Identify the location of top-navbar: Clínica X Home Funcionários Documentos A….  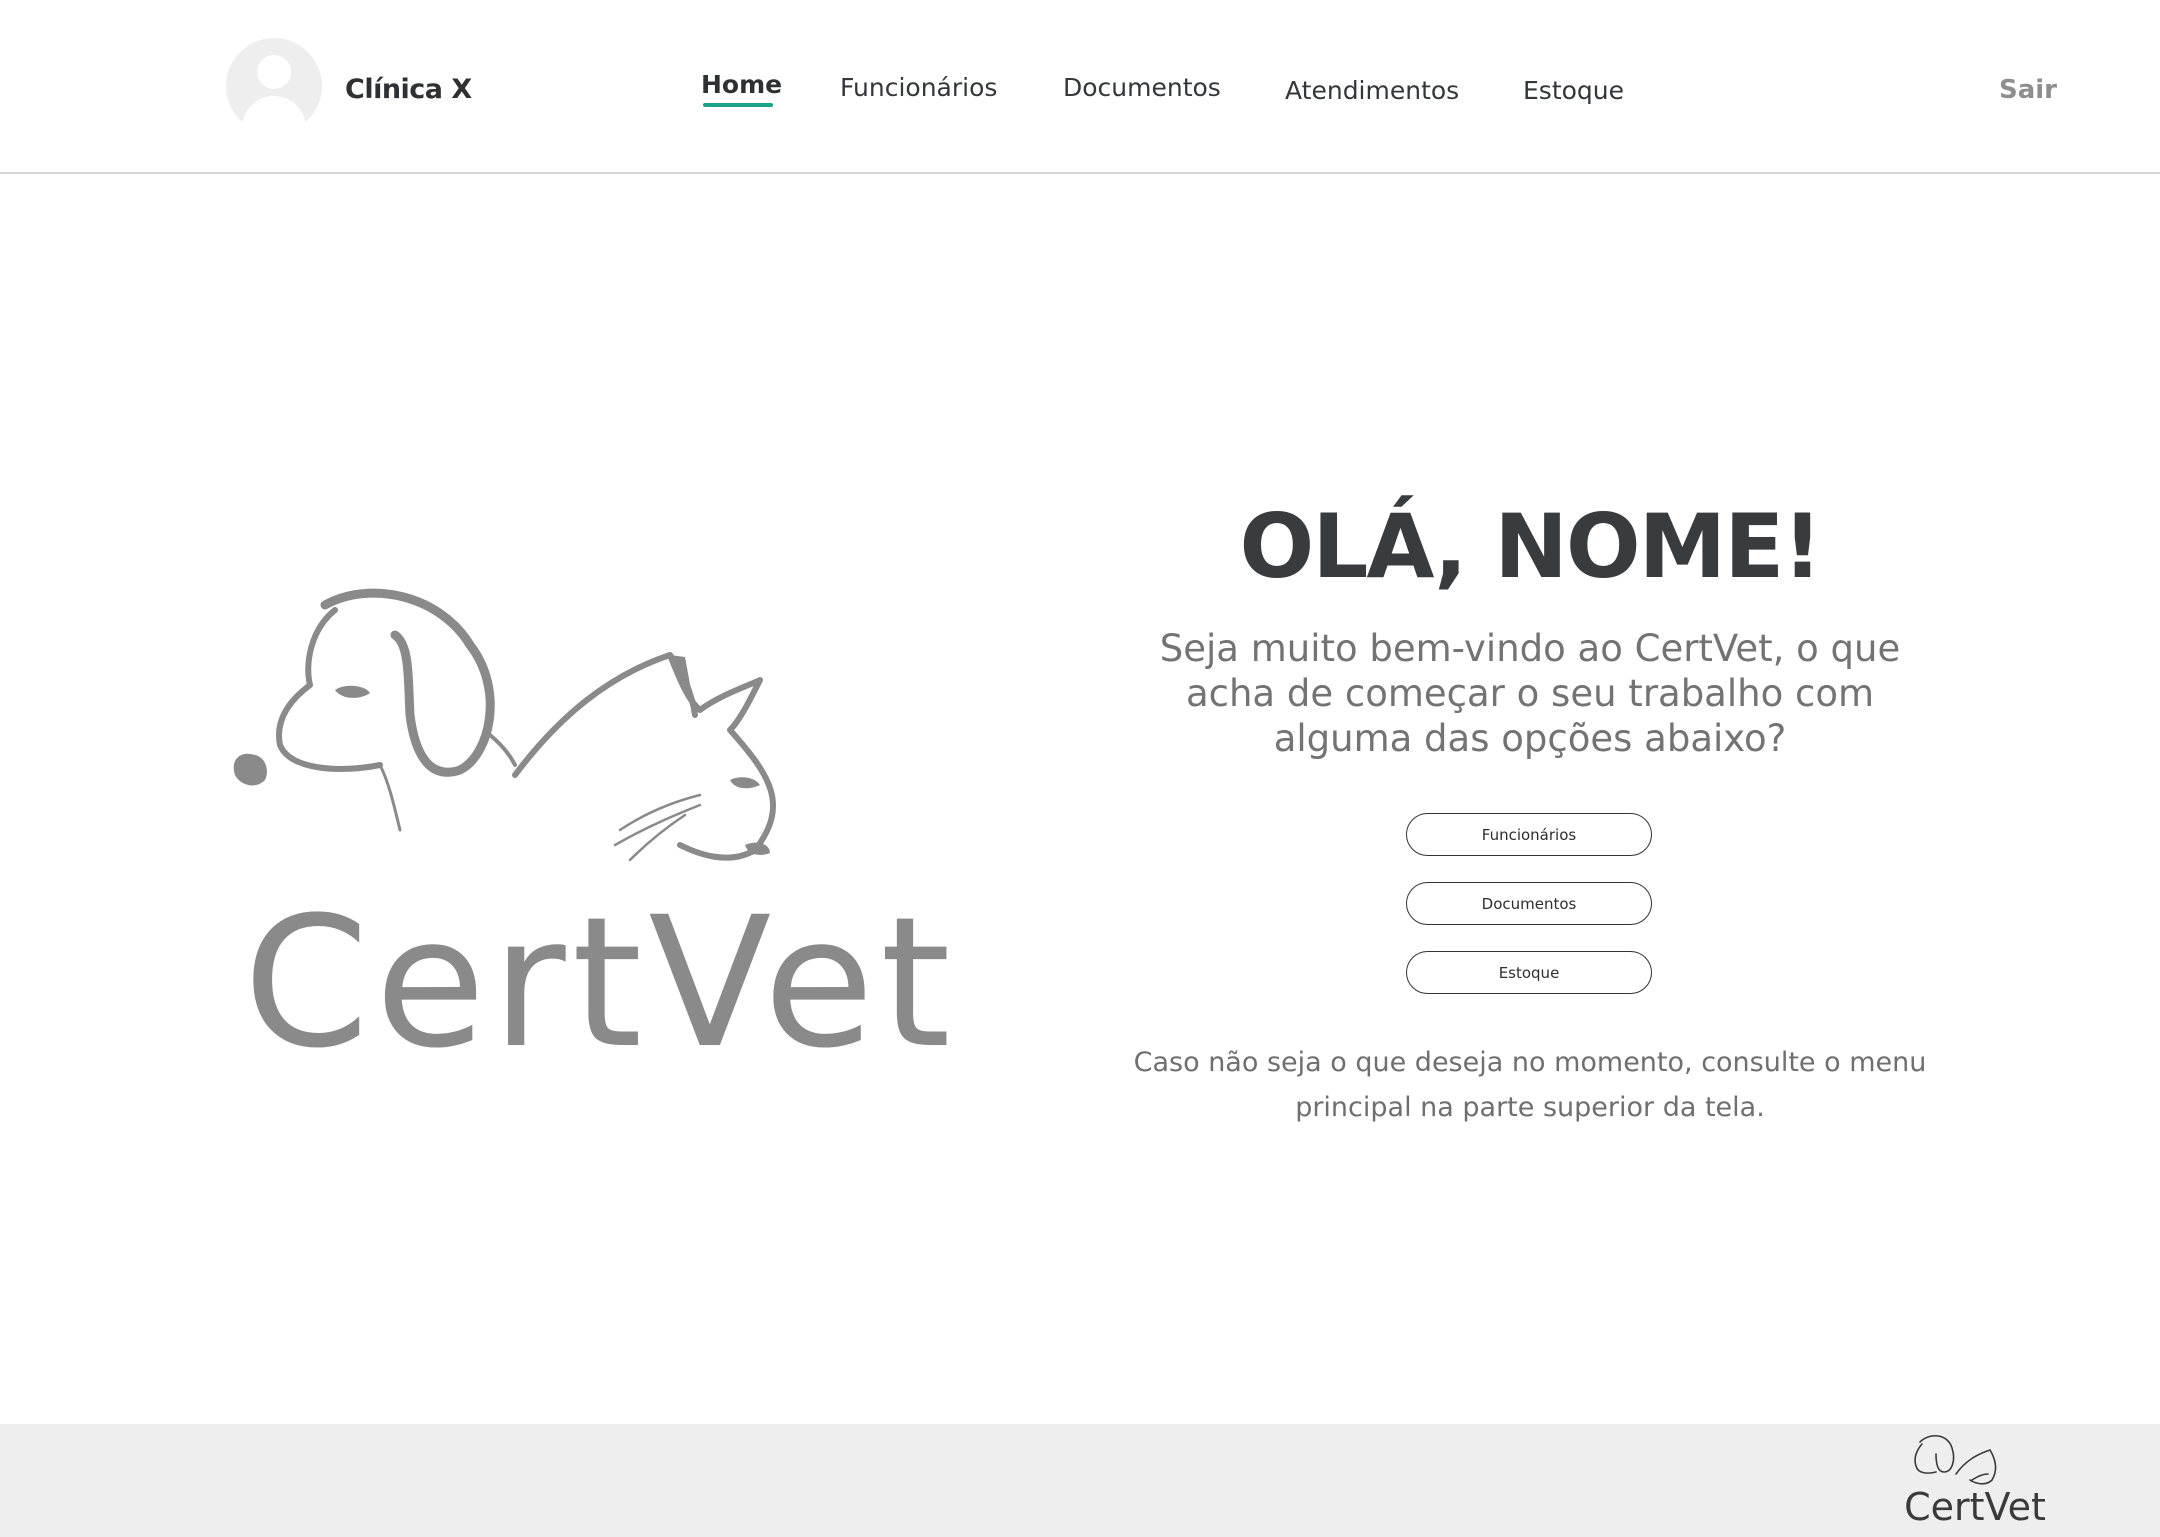
(1080, 87).